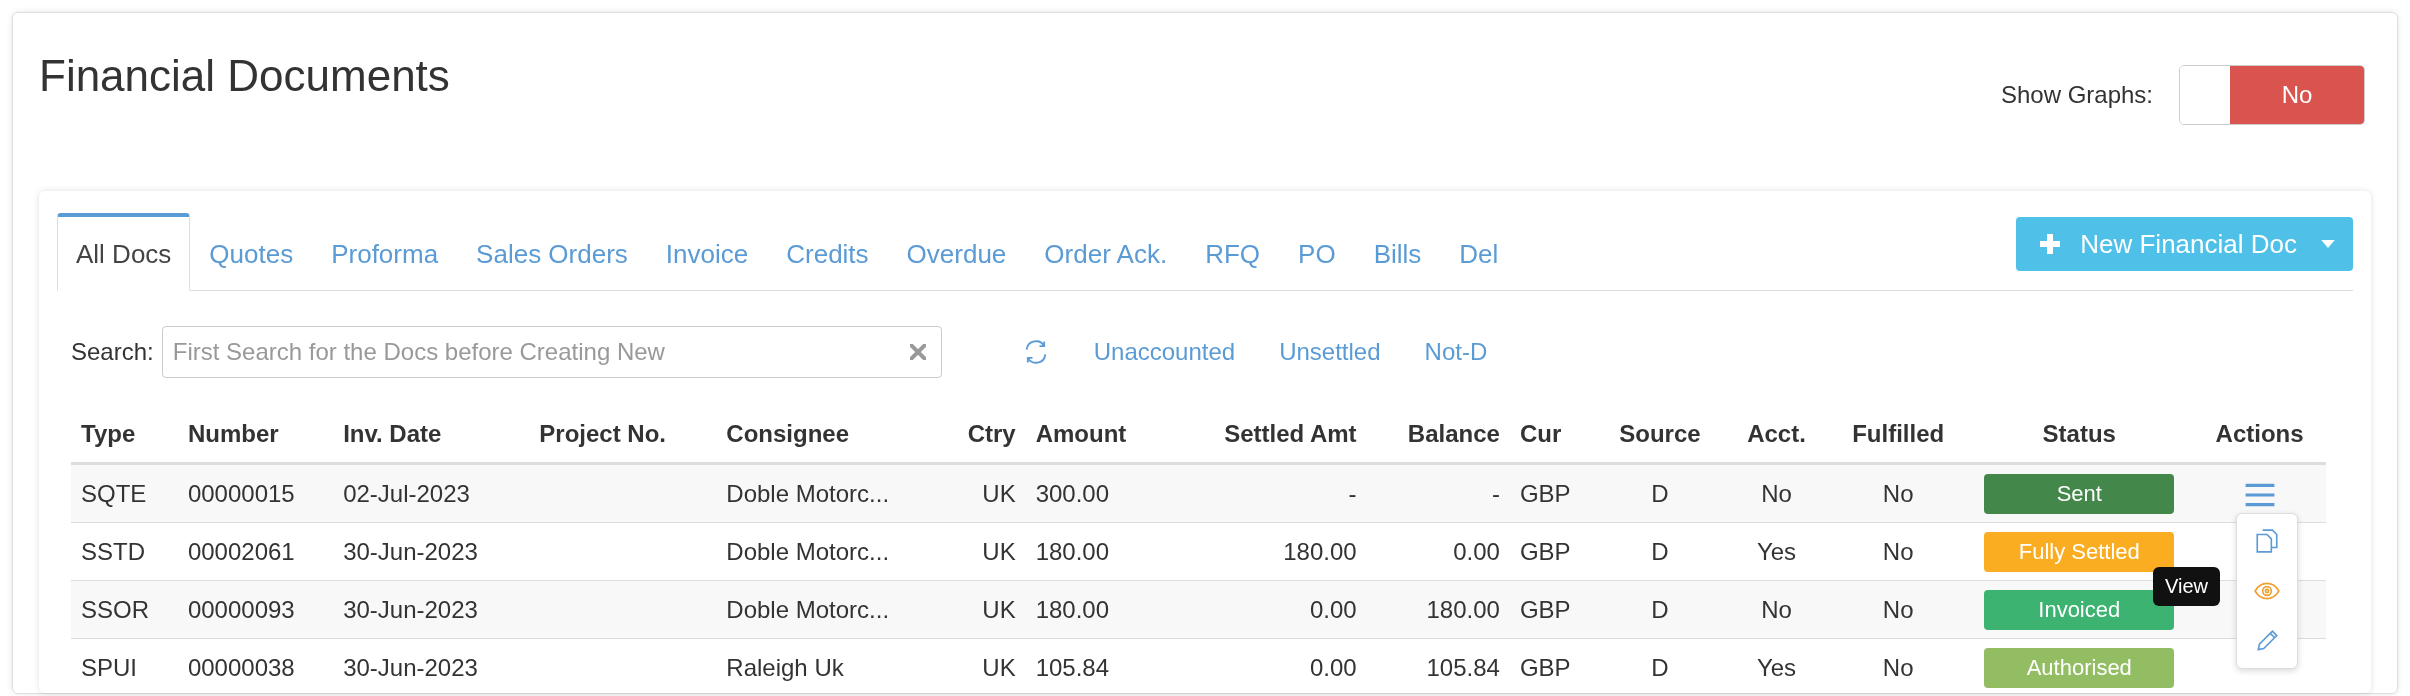  What do you see at coordinates (2079, 551) in the screenshot?
I see `status-label: Fully Settled` at bounding box center [2079, 551].